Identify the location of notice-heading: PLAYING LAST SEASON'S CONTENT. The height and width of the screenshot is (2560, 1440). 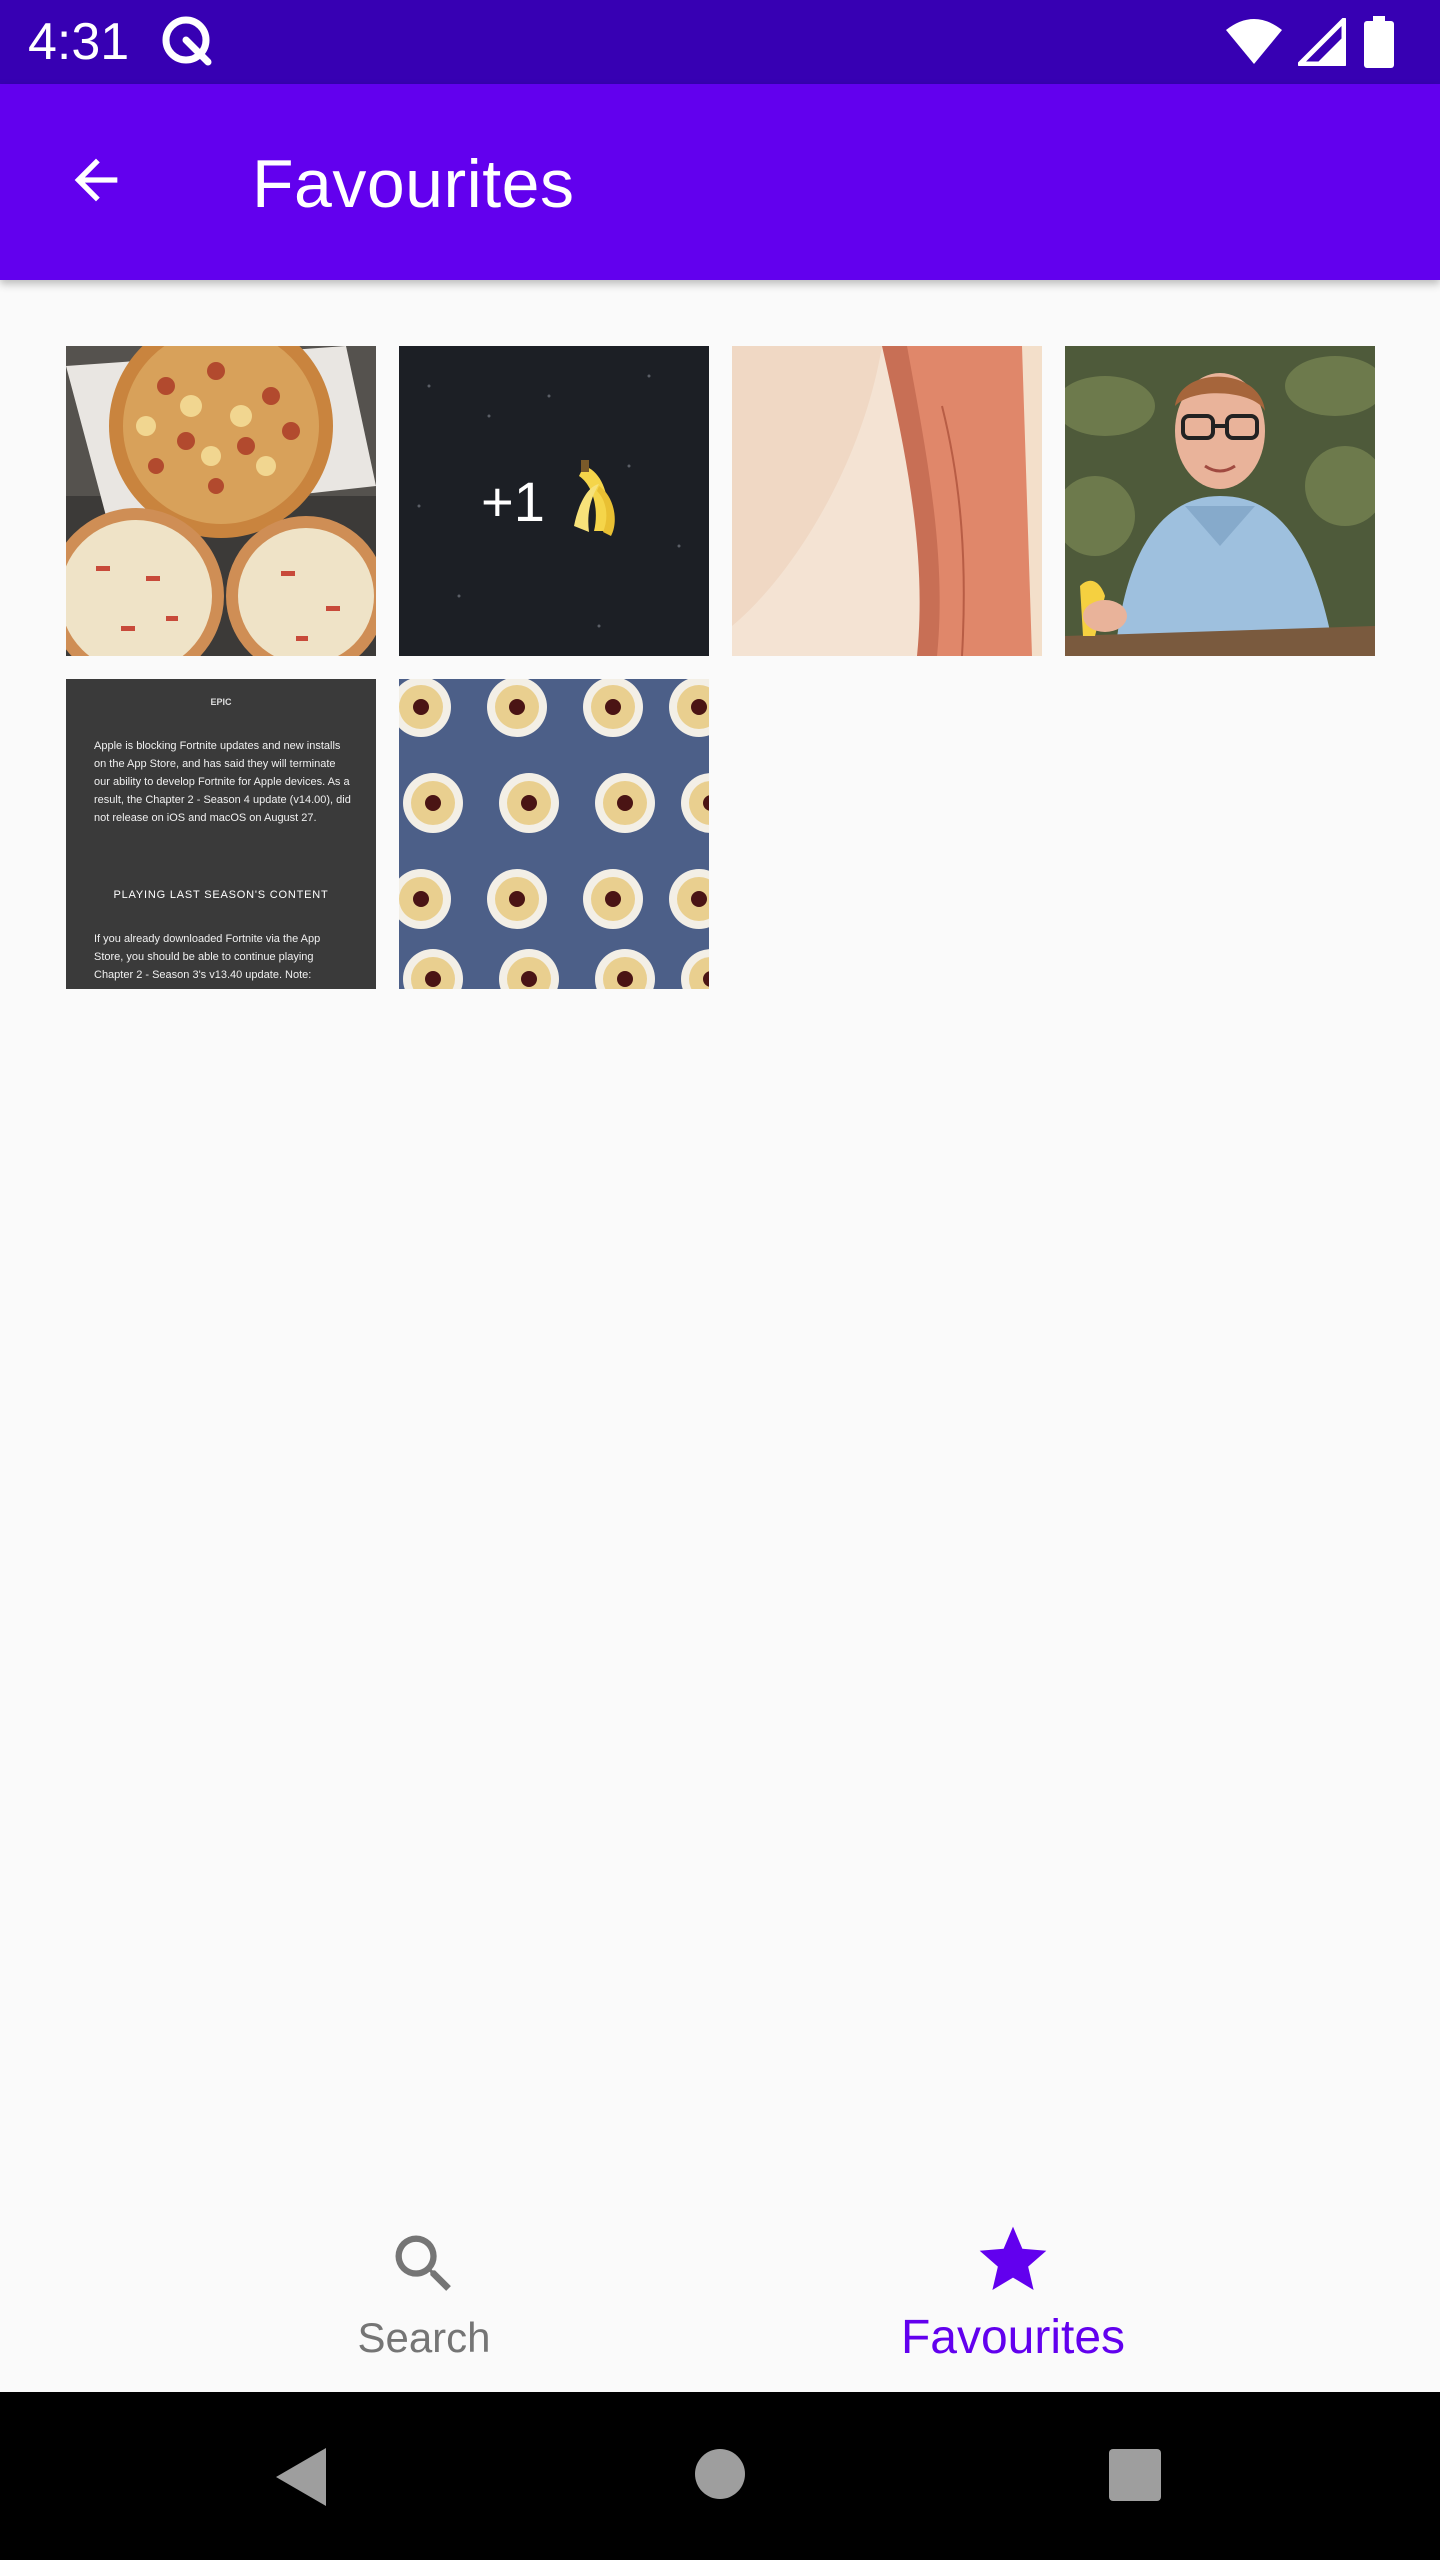
(221, 895).